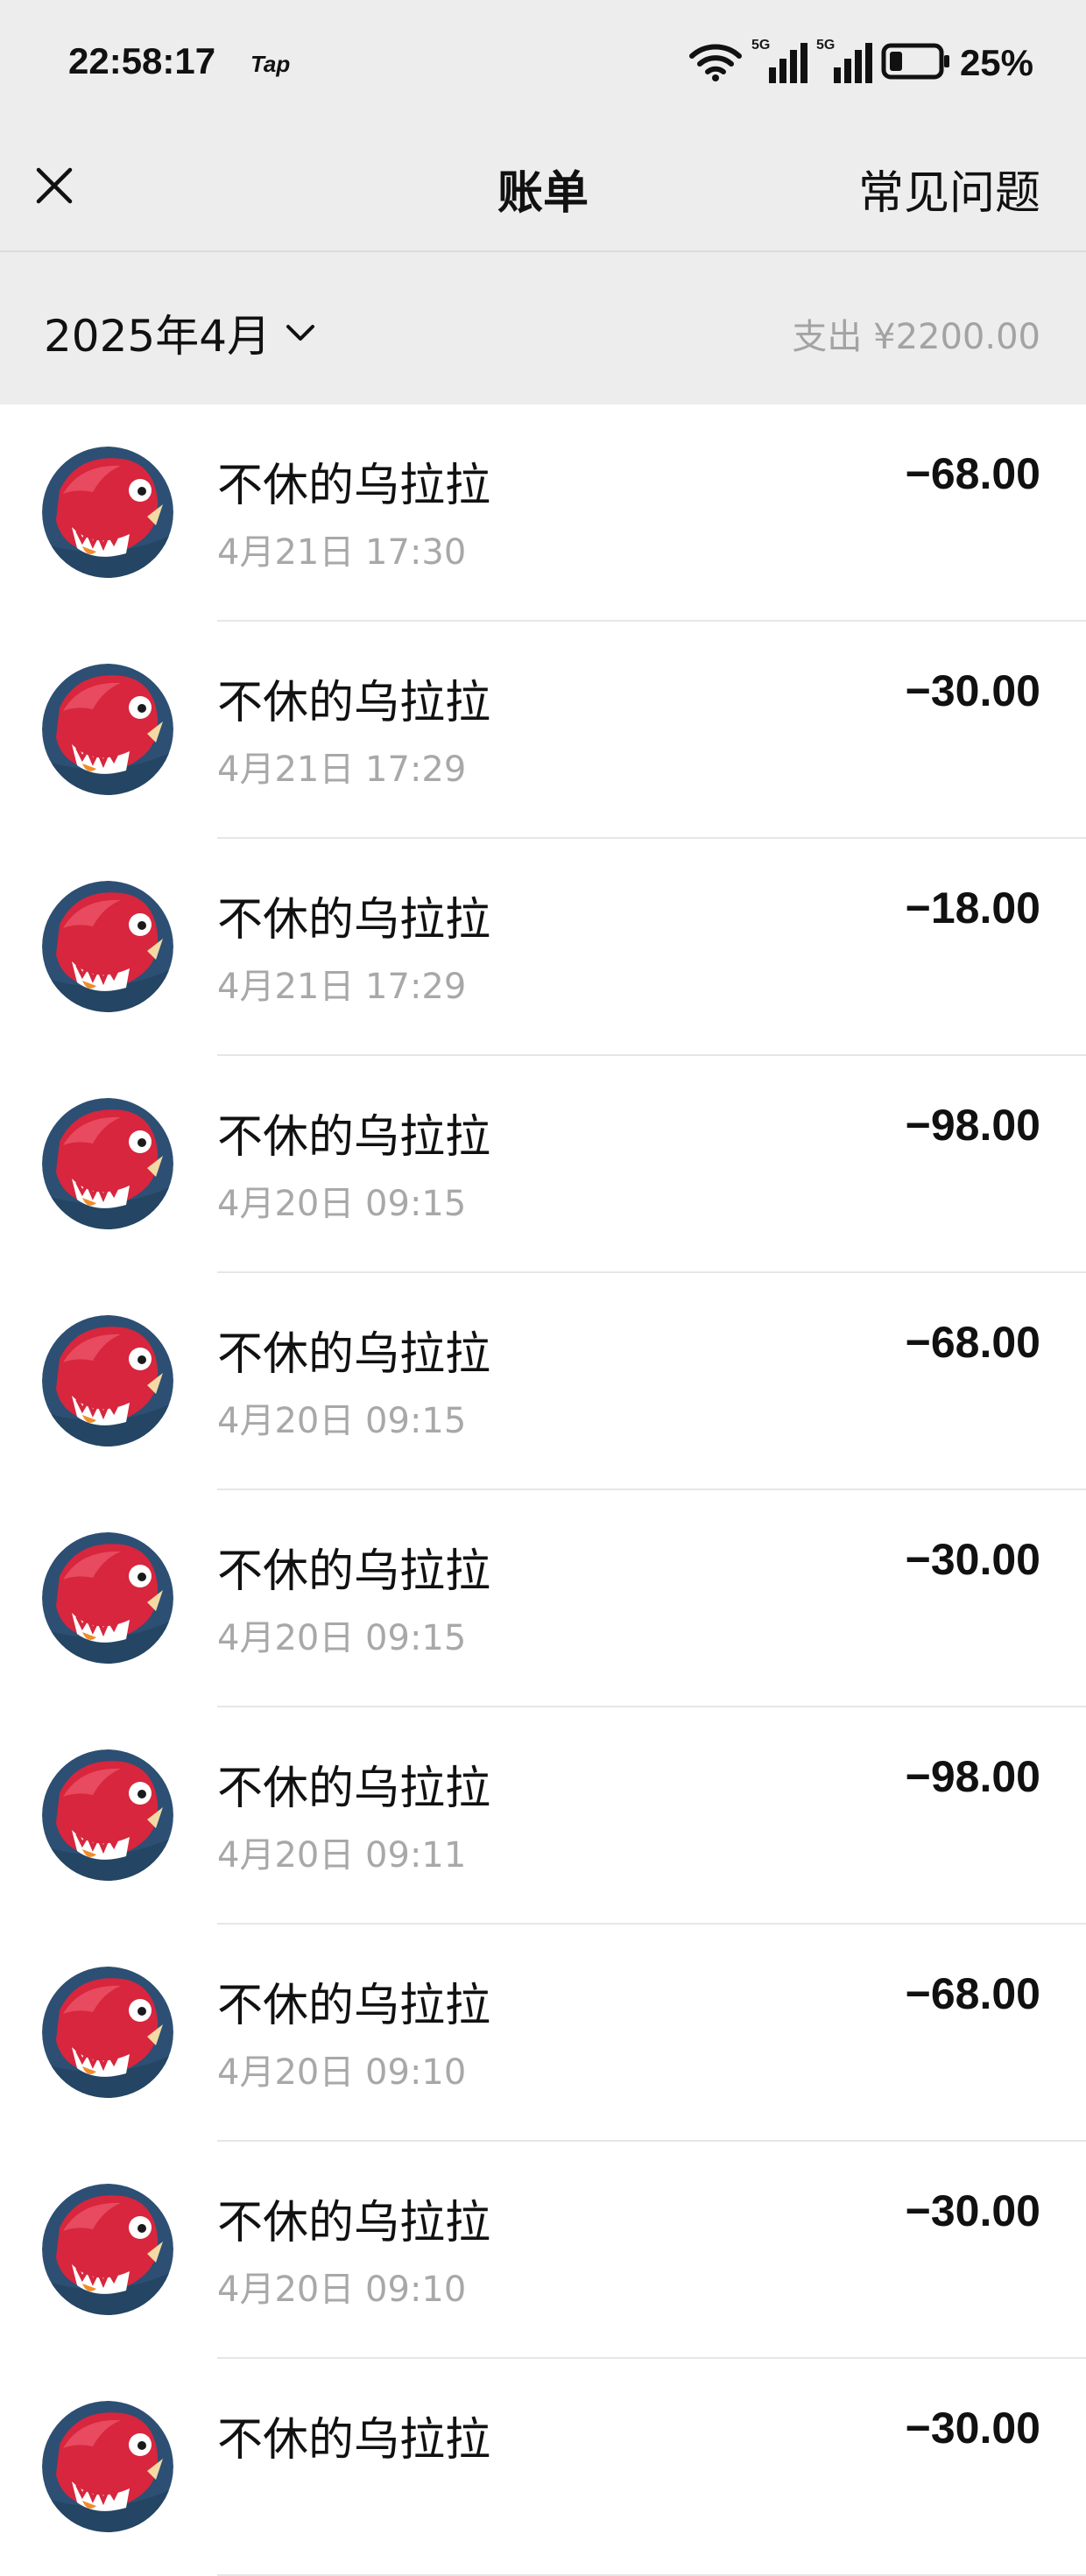 This screenshot has width=1086, height=2576. I want to click on network-type-label: 5G, so click(761, 45).